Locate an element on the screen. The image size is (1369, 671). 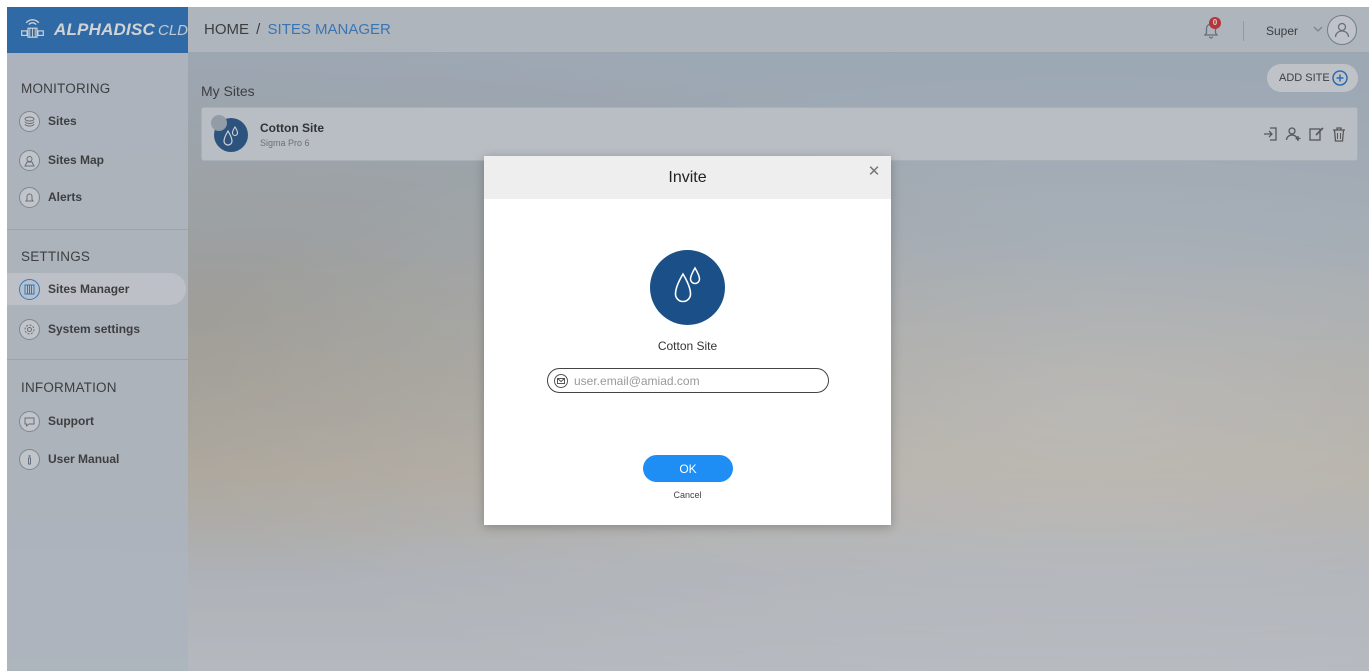
cancel-button: Cancel is located at coordinates (687, 495).